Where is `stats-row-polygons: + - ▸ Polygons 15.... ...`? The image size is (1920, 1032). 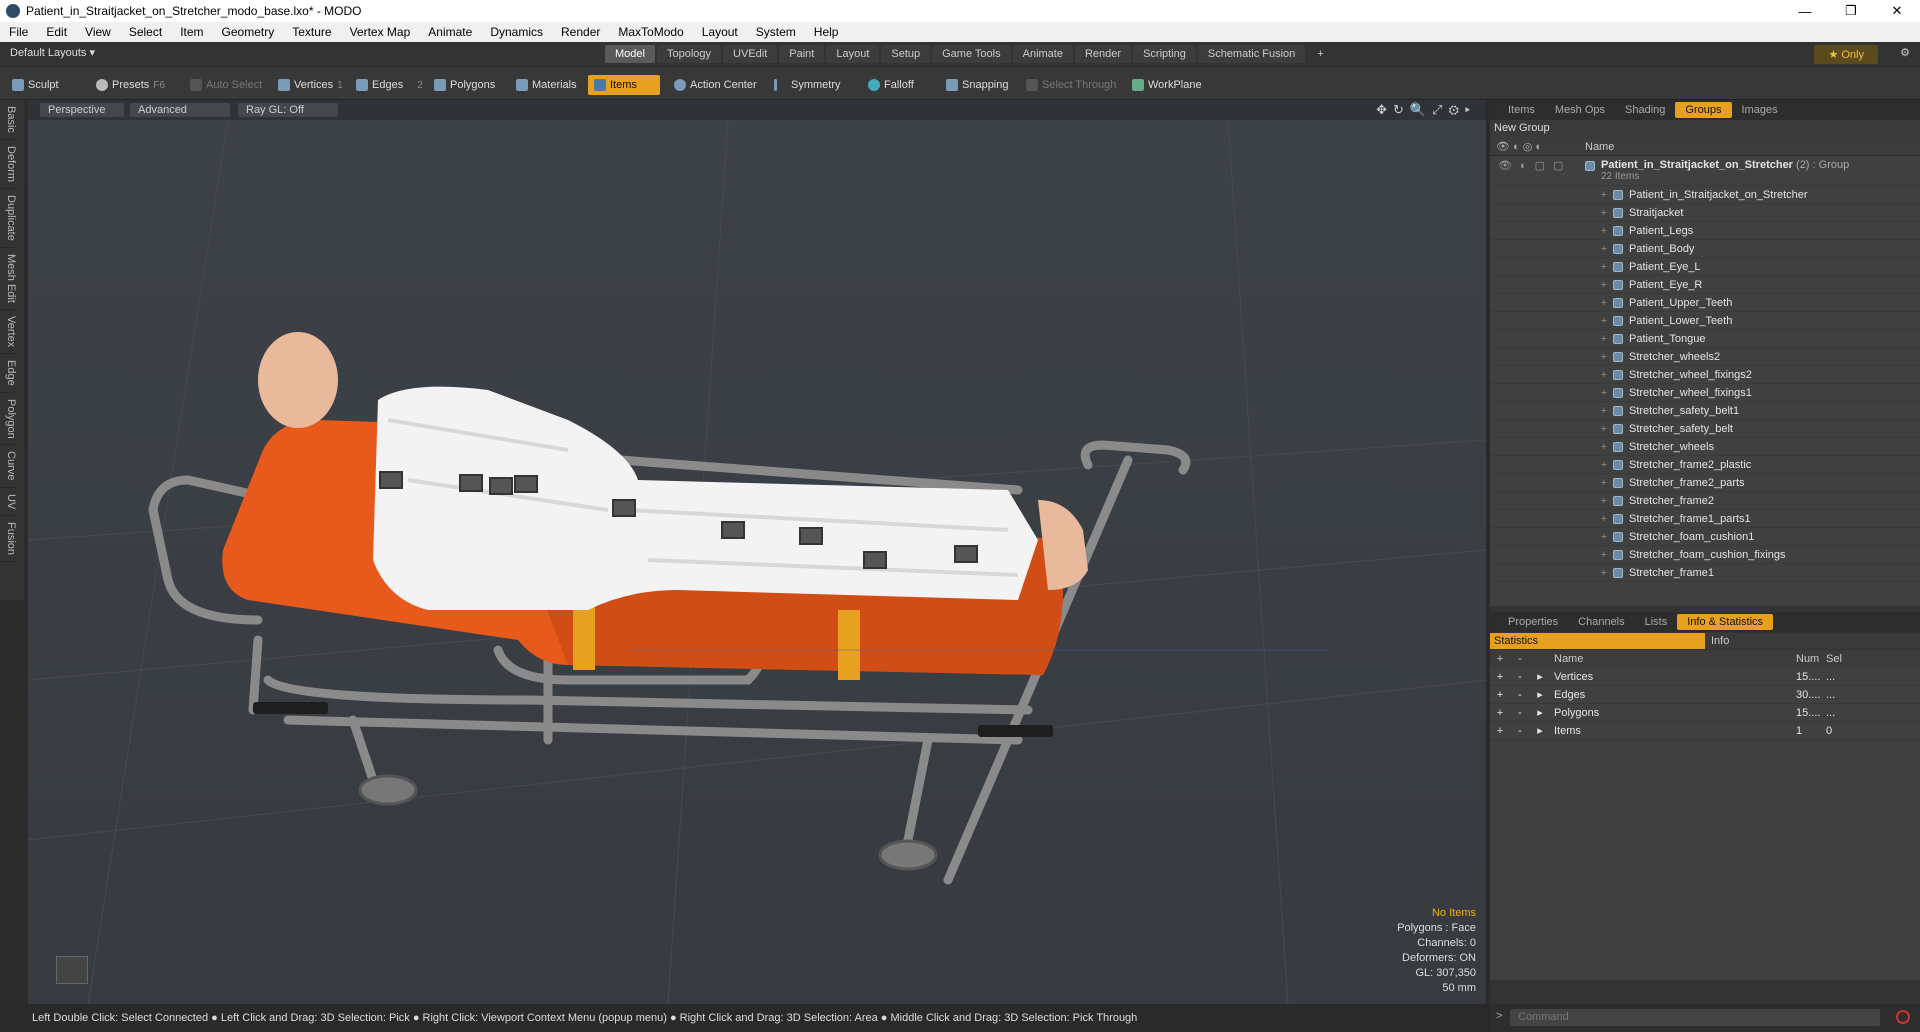
stats-row-polygons: + - ▸ Polygons 15.... ... is located at coordinates (1705, 713).